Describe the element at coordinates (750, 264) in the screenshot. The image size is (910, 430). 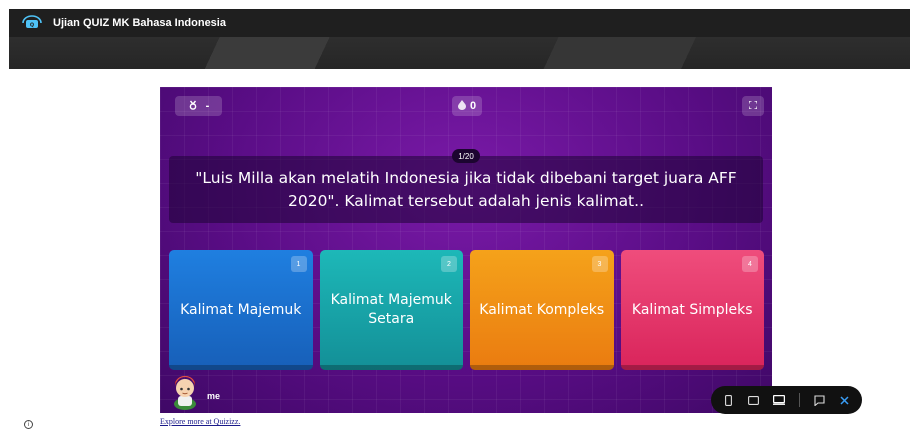
I see `answer-number-badge: 4` at that location.